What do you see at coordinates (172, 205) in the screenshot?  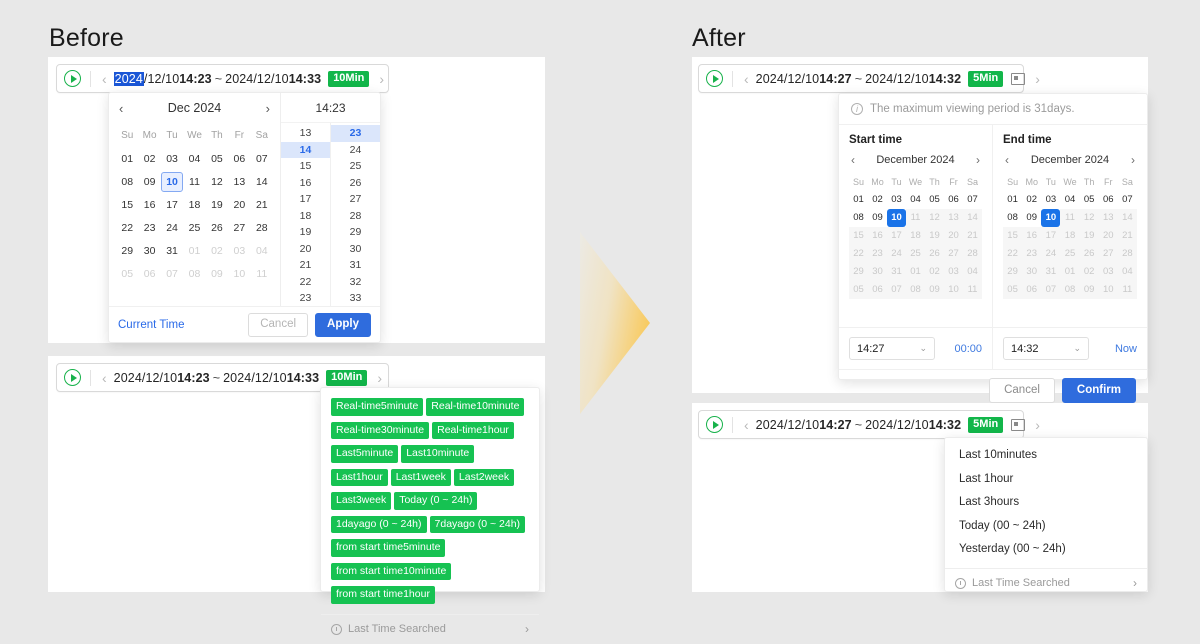 I see `calendar-day: 17` at bounding box center [172, 205].